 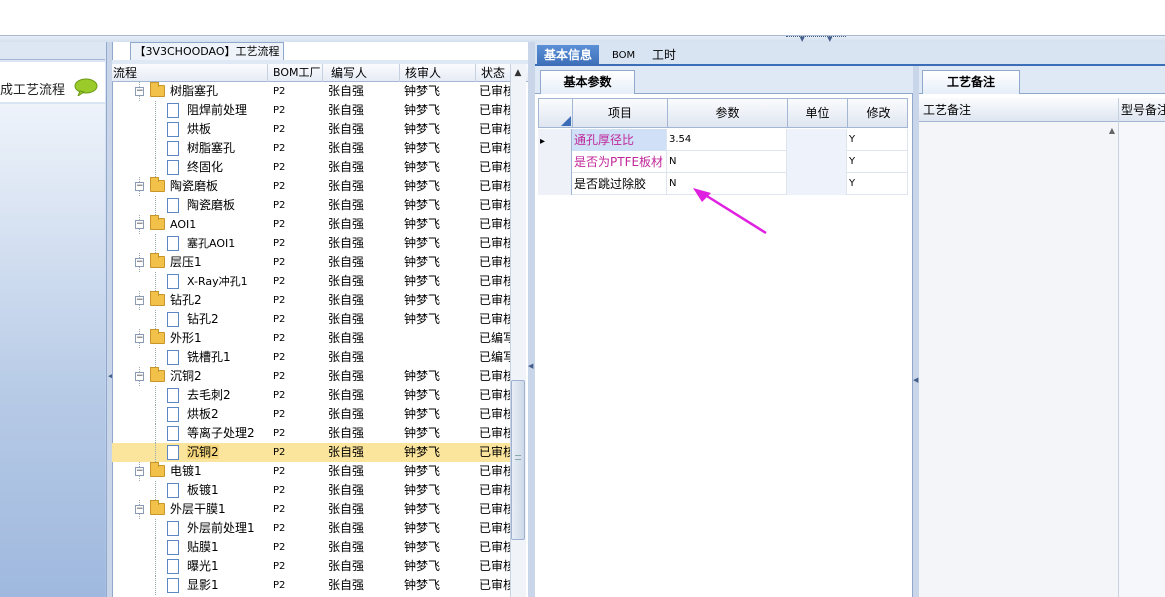 What do you see at coordinates (220, 262) in the screenshot?
I see `tree-node-label: 层压1` at bounding box center [220, 262].